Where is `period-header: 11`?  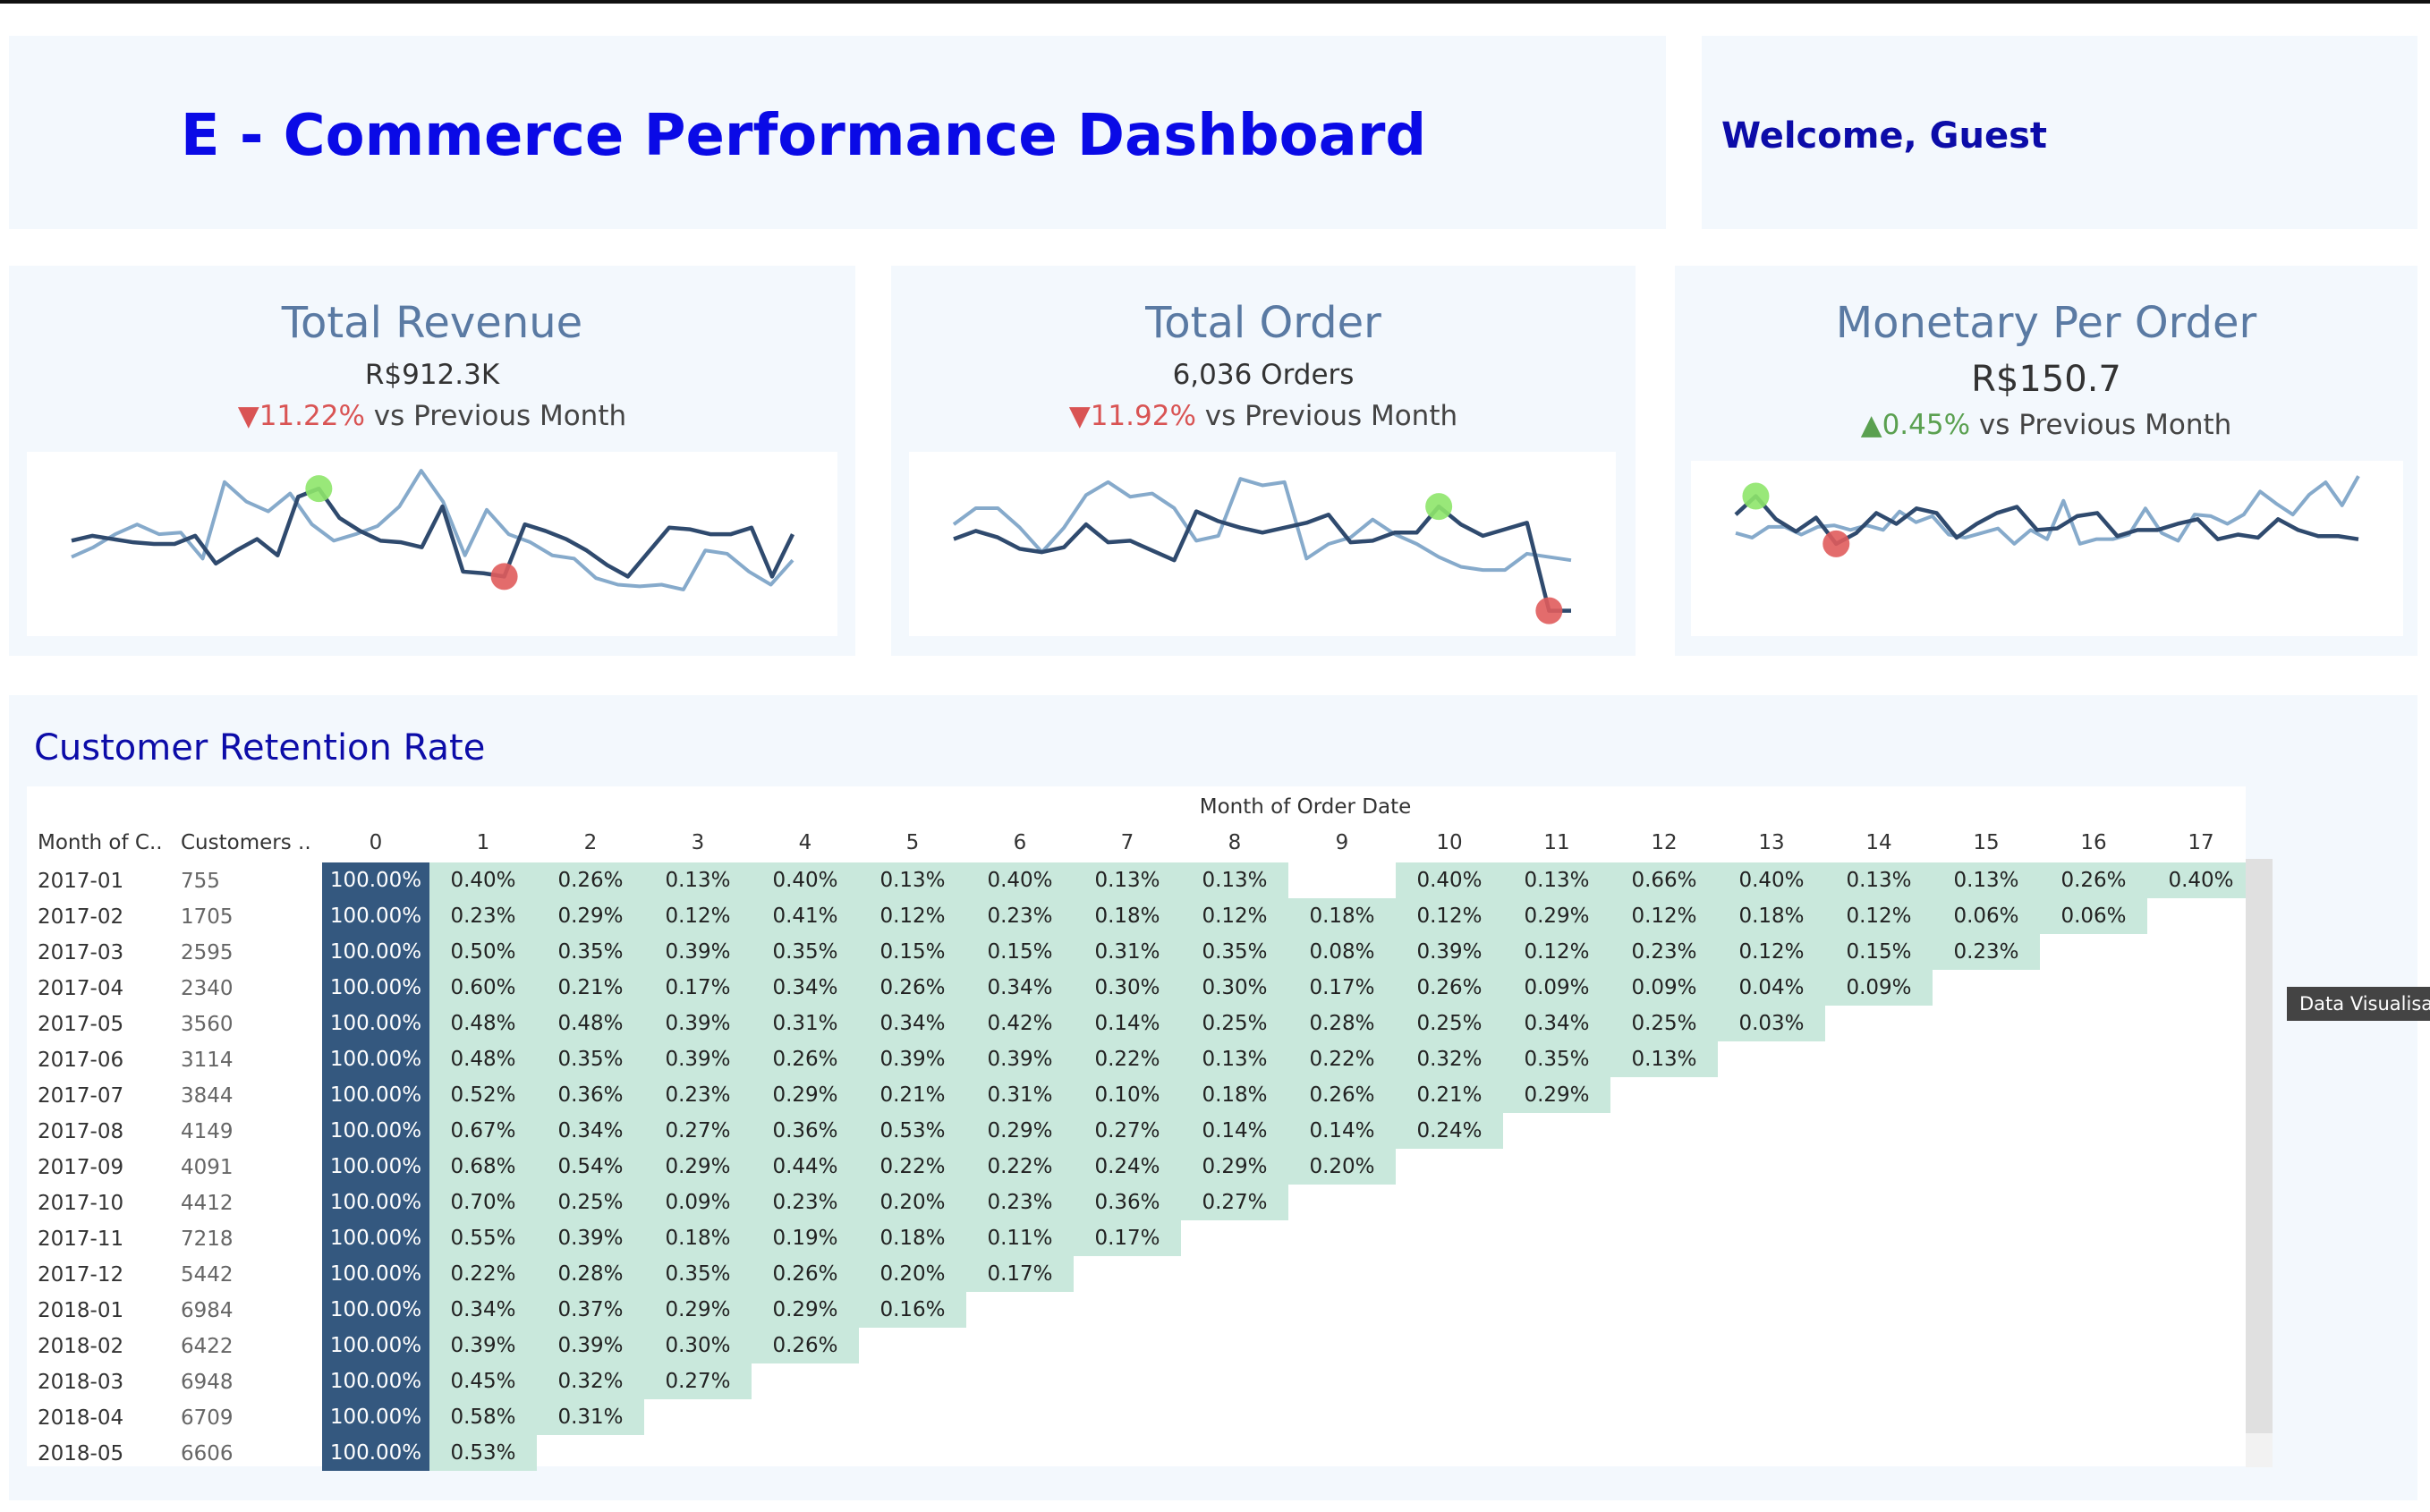 period-header: 11 is located at coordinates (1557, 842).